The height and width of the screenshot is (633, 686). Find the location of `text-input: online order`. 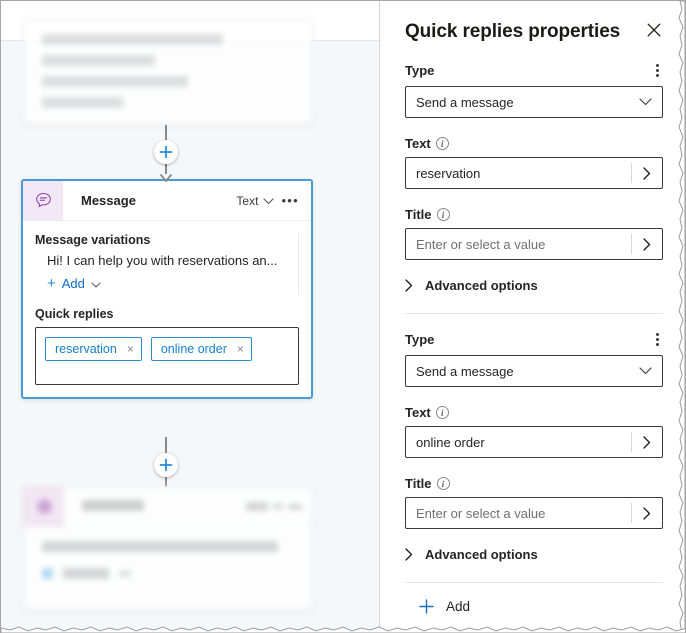

text-input: online order is located at coordinates (534, 442).